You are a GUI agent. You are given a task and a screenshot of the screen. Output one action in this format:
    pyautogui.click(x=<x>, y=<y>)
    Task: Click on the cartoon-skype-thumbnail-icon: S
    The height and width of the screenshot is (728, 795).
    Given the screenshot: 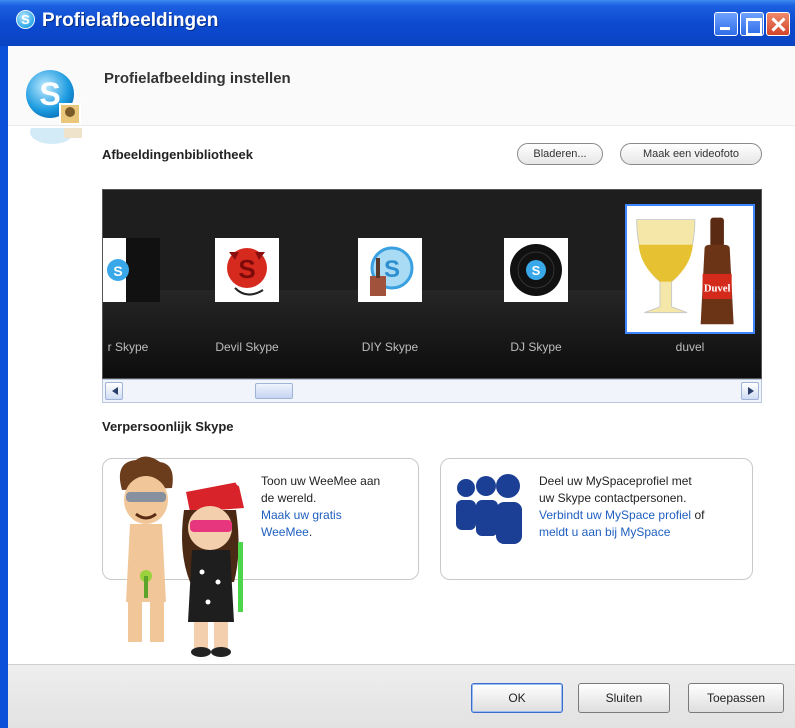 What is the action you would take?
    pyautogui.click(x=131, y=270)
    